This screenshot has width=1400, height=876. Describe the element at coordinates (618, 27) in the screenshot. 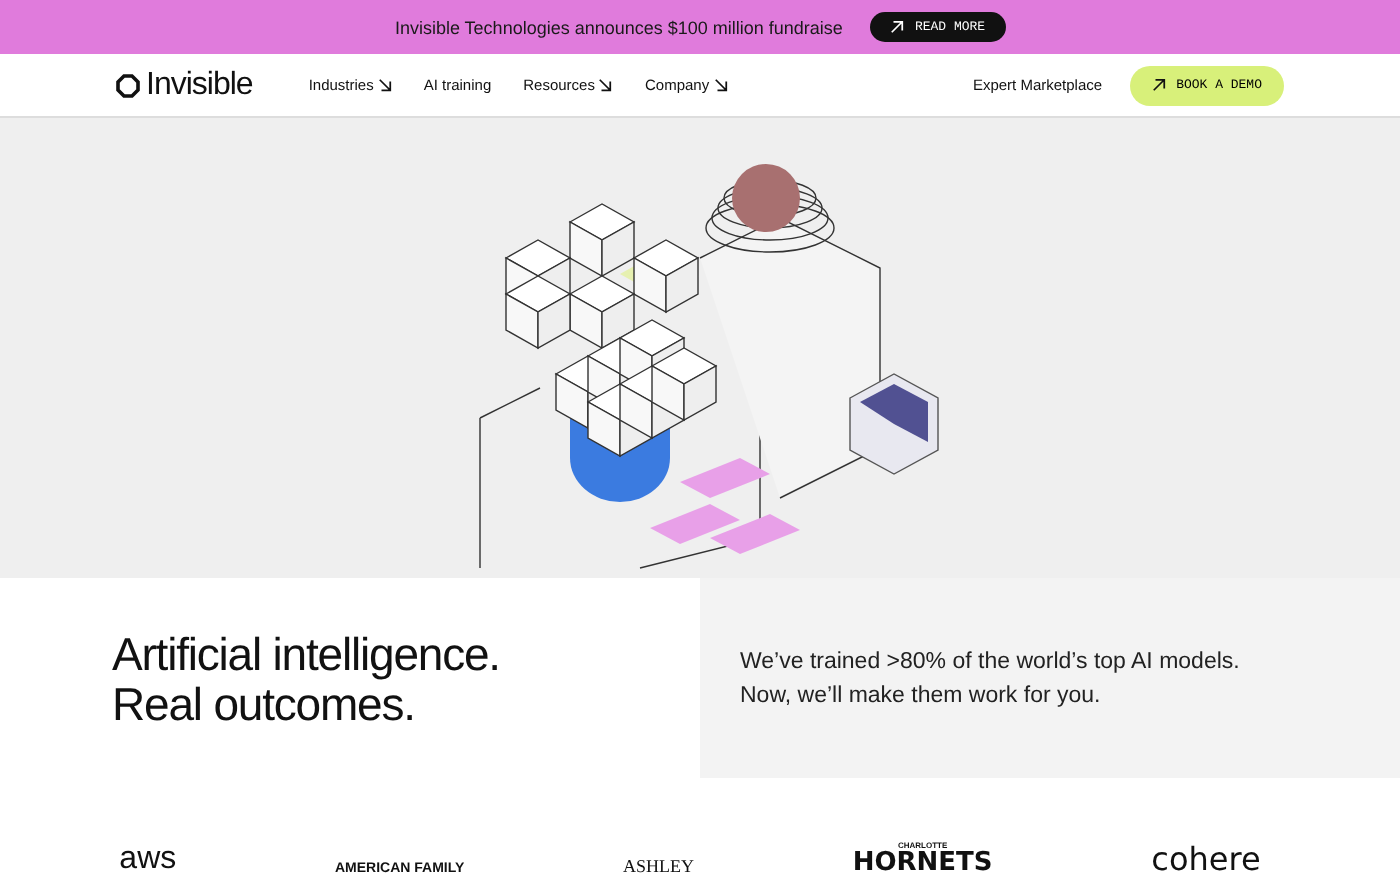

I see `announcement-text: Invisible Technologies announces $100 million fundraise` at that location.